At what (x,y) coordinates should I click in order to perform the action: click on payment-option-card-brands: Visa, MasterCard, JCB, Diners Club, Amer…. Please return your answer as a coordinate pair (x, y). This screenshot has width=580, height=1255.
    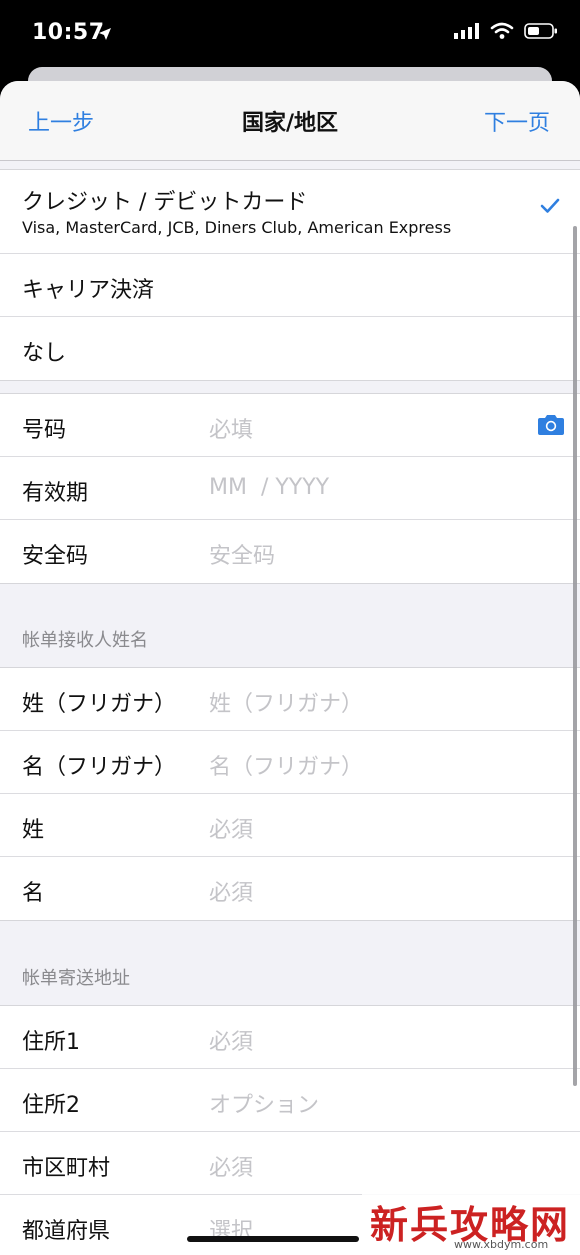
    Looking at the image, I should click on (237, 227).